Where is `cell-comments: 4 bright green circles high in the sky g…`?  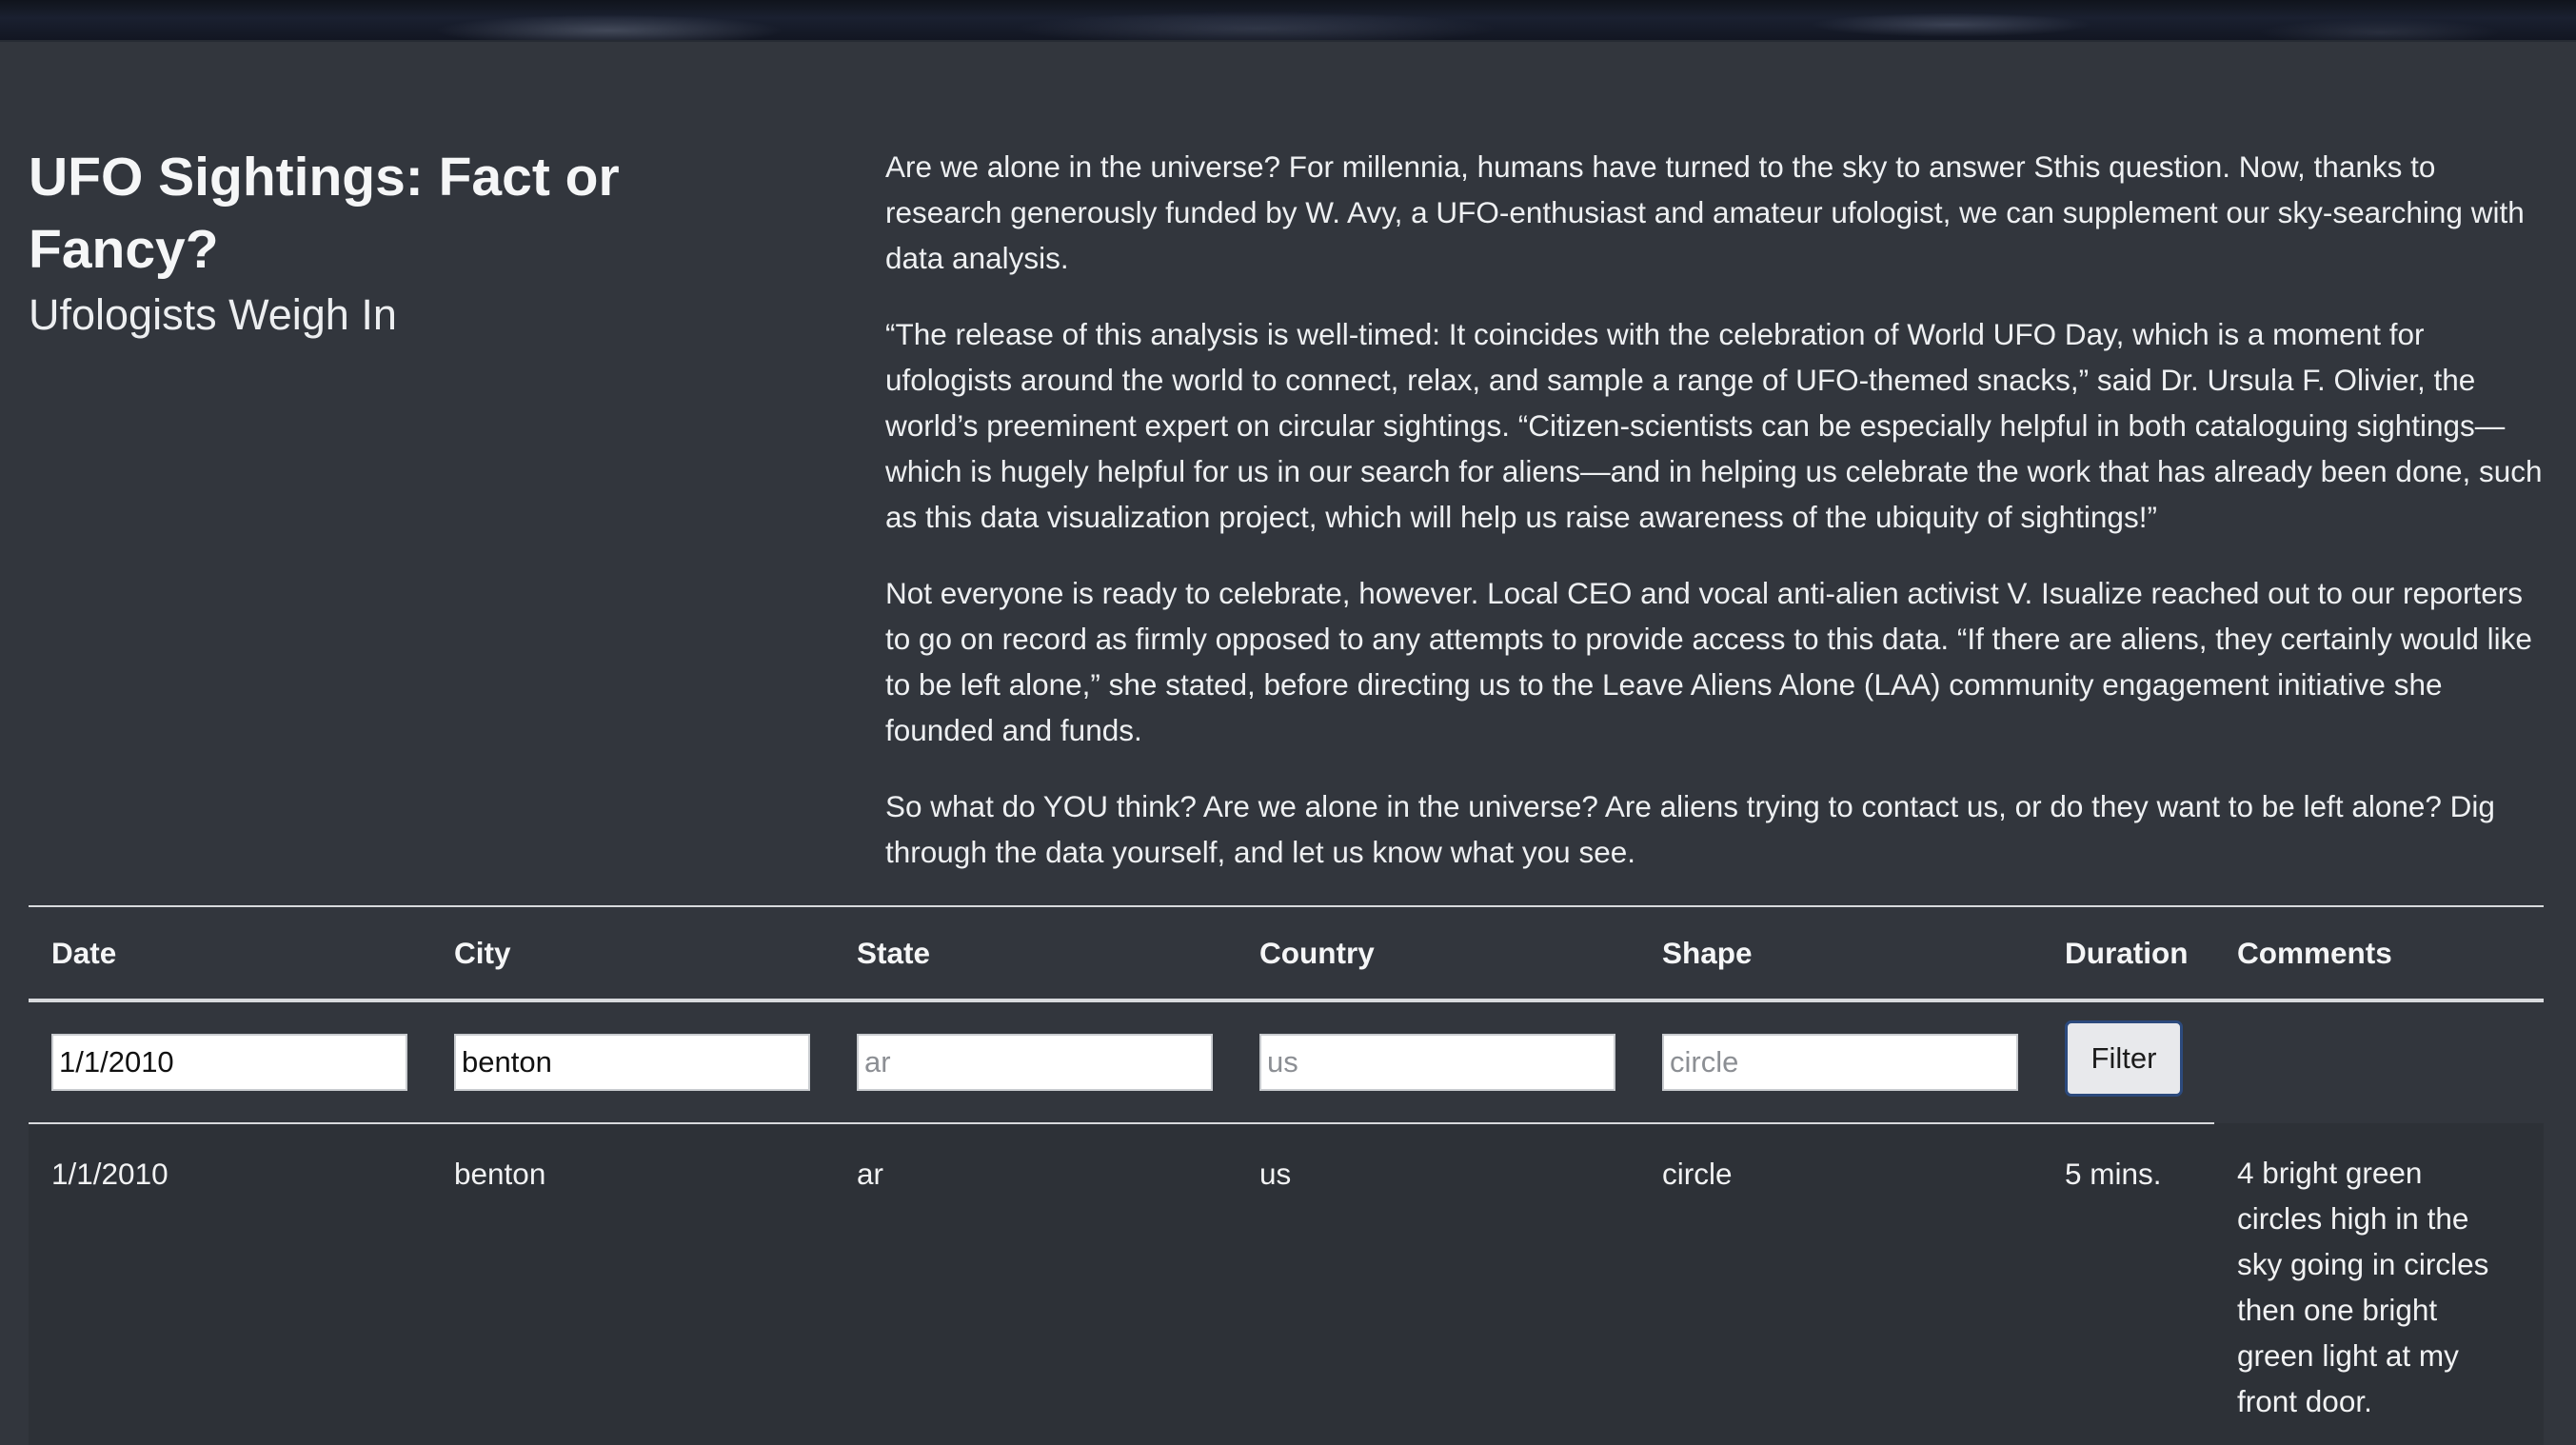 cell-comments: 4 bright green circles high in the sky g… is located at coordinates (2379, 1284).